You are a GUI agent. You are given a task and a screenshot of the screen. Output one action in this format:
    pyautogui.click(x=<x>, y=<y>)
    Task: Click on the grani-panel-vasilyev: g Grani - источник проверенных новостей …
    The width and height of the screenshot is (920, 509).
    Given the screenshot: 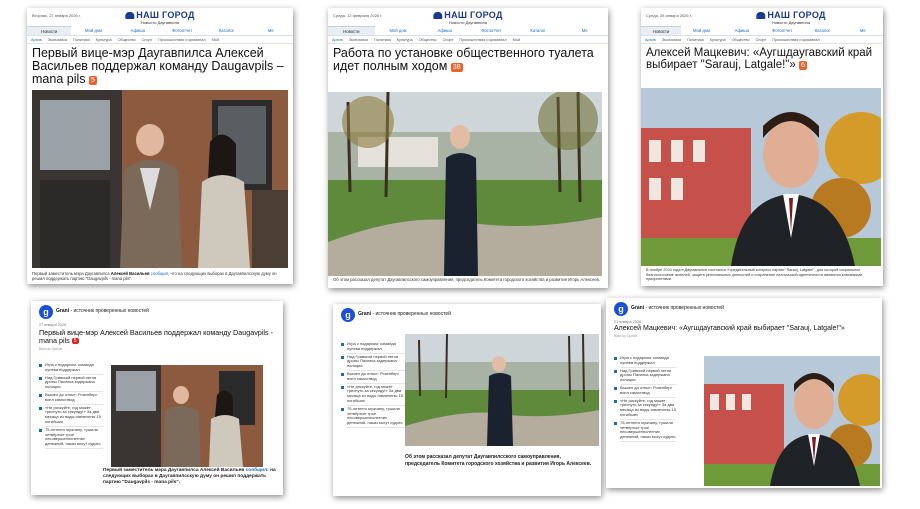 What is the action you would take?
    pyautogui.click(x=157, y=398)
    